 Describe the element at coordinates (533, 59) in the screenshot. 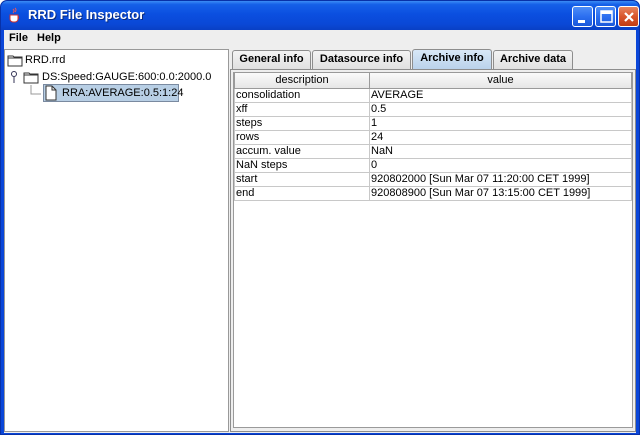

I see `tab-archive-data: Archive data` at that location.